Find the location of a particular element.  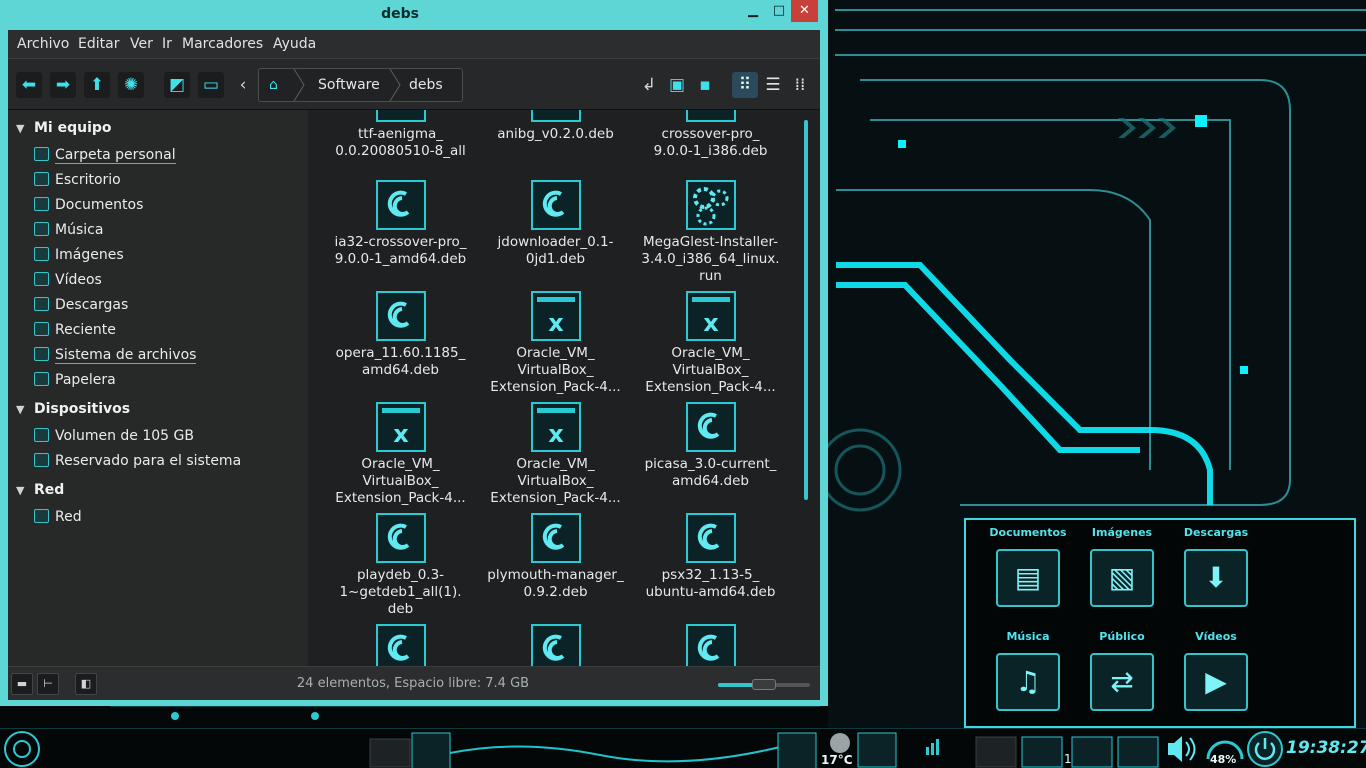

terminal-icon: ▪ is located at coordinates (705, 85).